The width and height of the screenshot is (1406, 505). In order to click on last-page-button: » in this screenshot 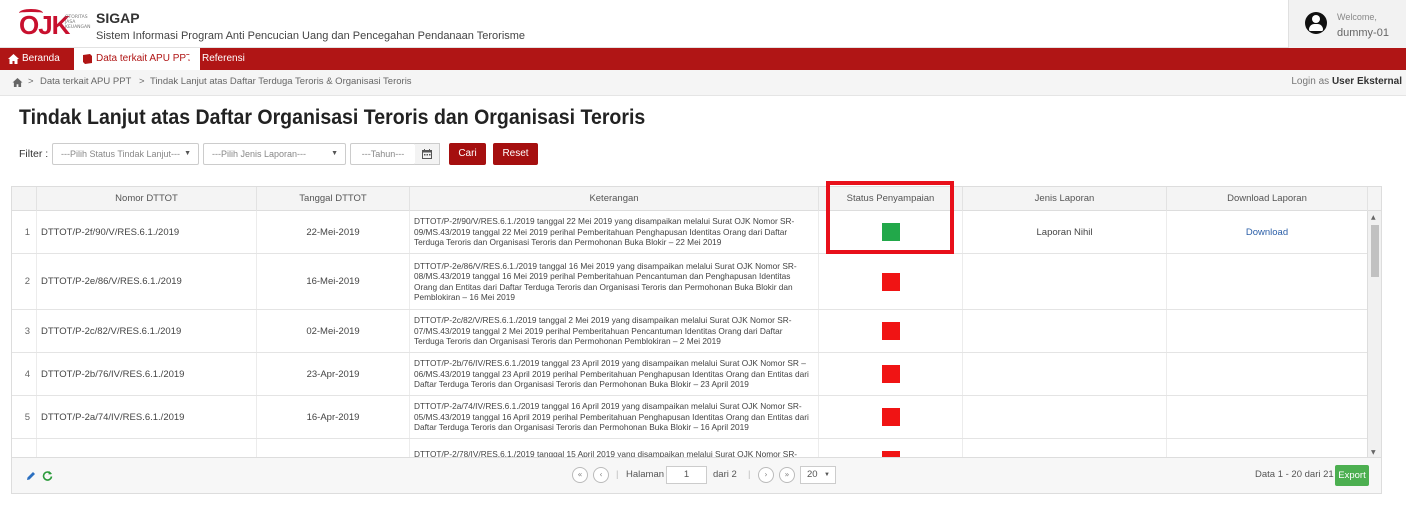, I will do `click(787, 475)`.